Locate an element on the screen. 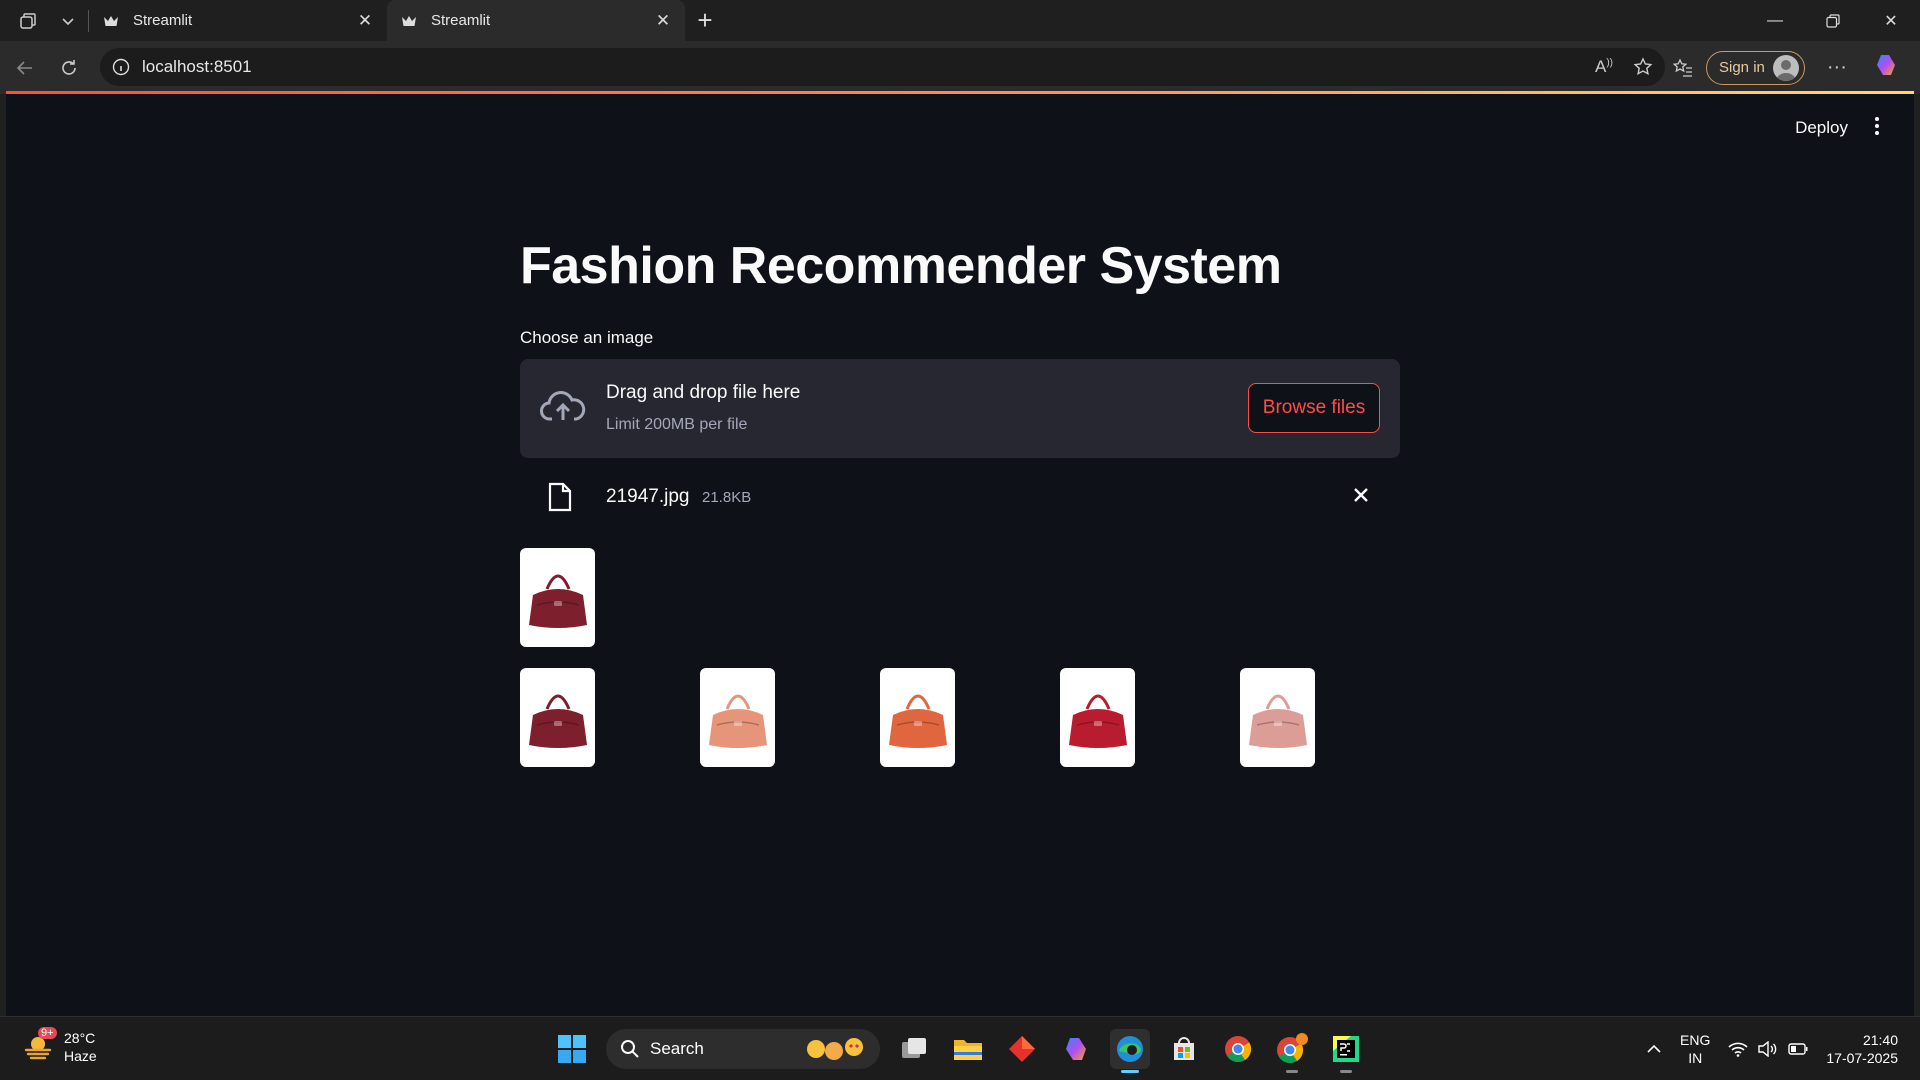  workspaces-icon is located at coordinates (28, 21).